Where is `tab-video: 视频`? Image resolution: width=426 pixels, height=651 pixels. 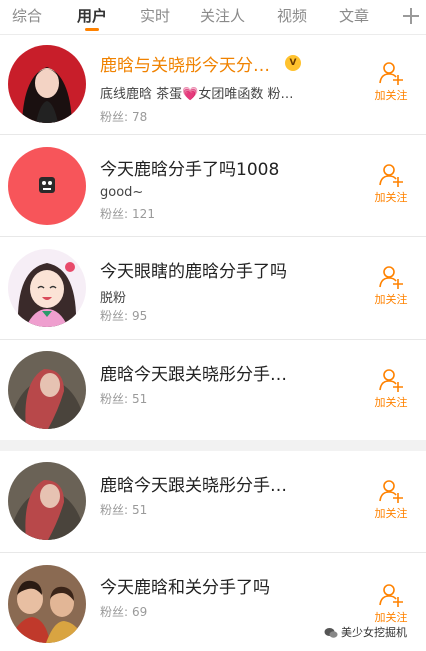
tab-video: 视频 is located at coordinates (292, 16).